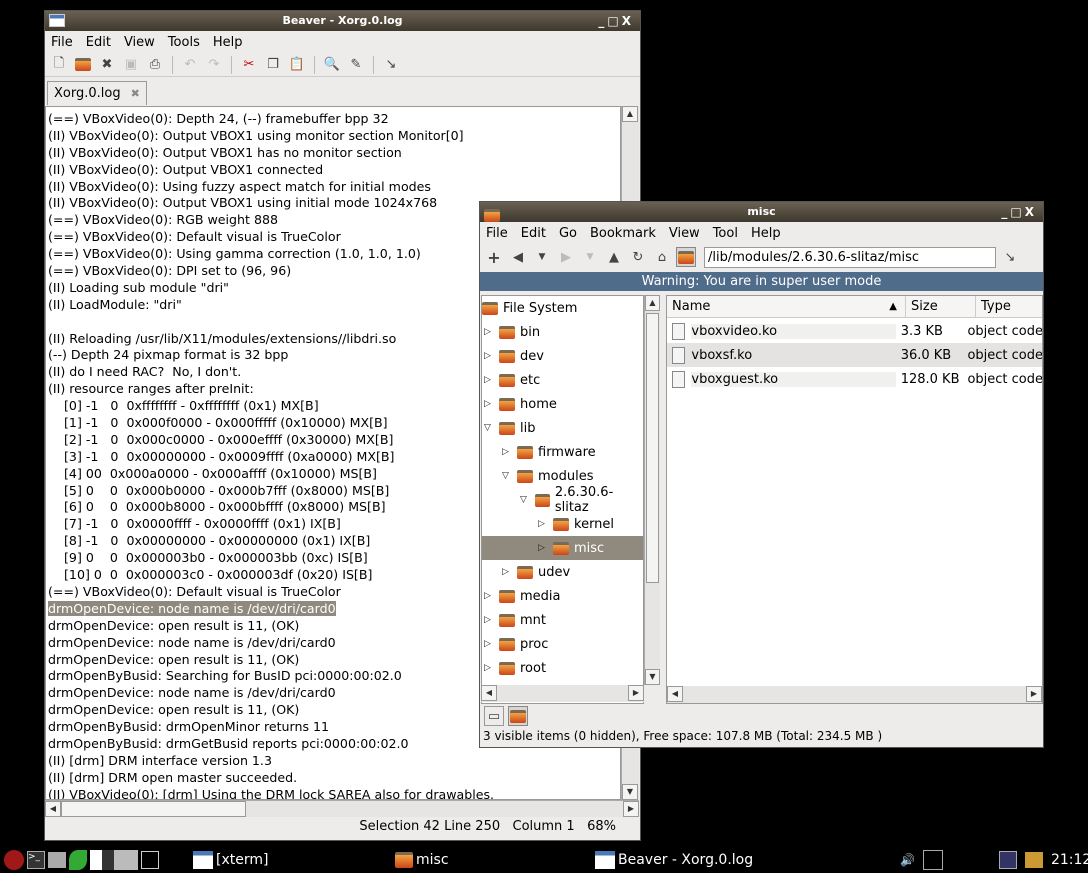 This screenshot has width=1088, height=873. Describe the element at coordinates (854, 379) in the screenshot. I see `file-row: vboxguest.ko 128.0 KB object code` at that location.